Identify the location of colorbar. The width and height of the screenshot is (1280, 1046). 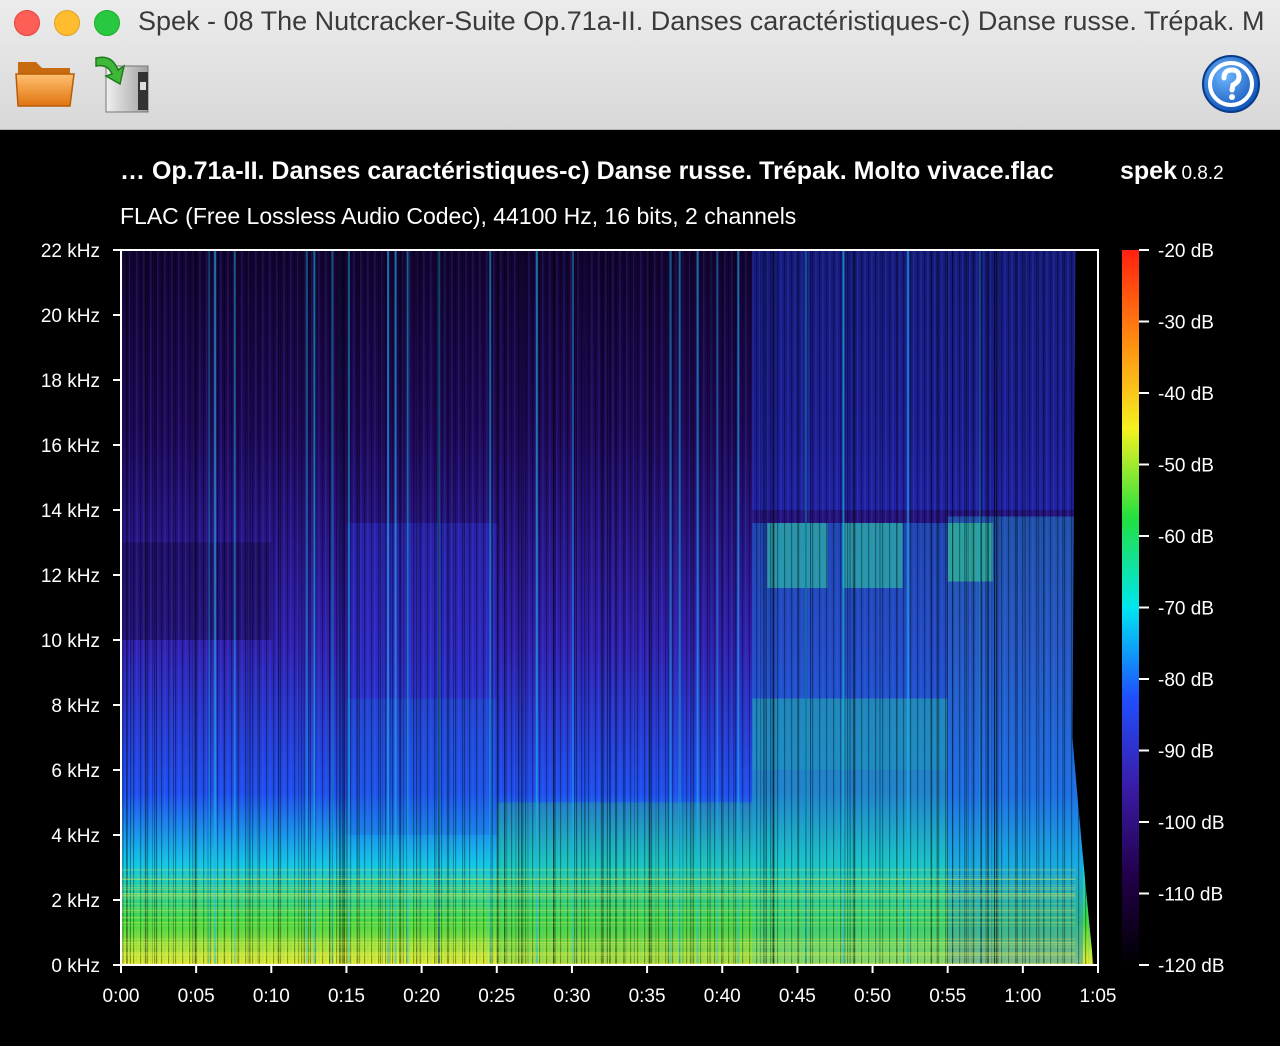
(1130, 607).